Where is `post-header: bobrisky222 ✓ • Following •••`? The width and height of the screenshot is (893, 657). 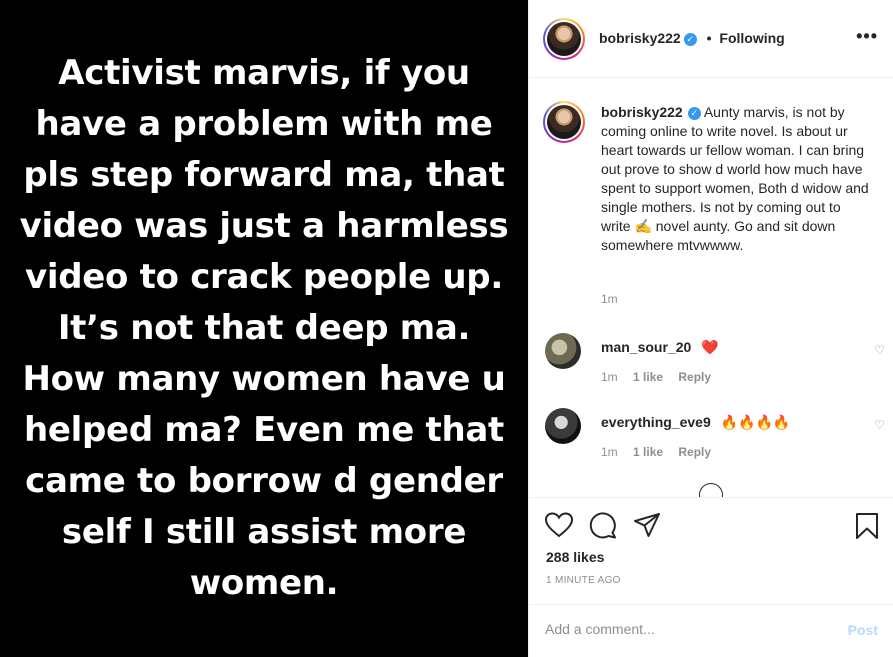 post-header: bobrisky222 ✓ • Following ••• is located at coordinates (711, 39).